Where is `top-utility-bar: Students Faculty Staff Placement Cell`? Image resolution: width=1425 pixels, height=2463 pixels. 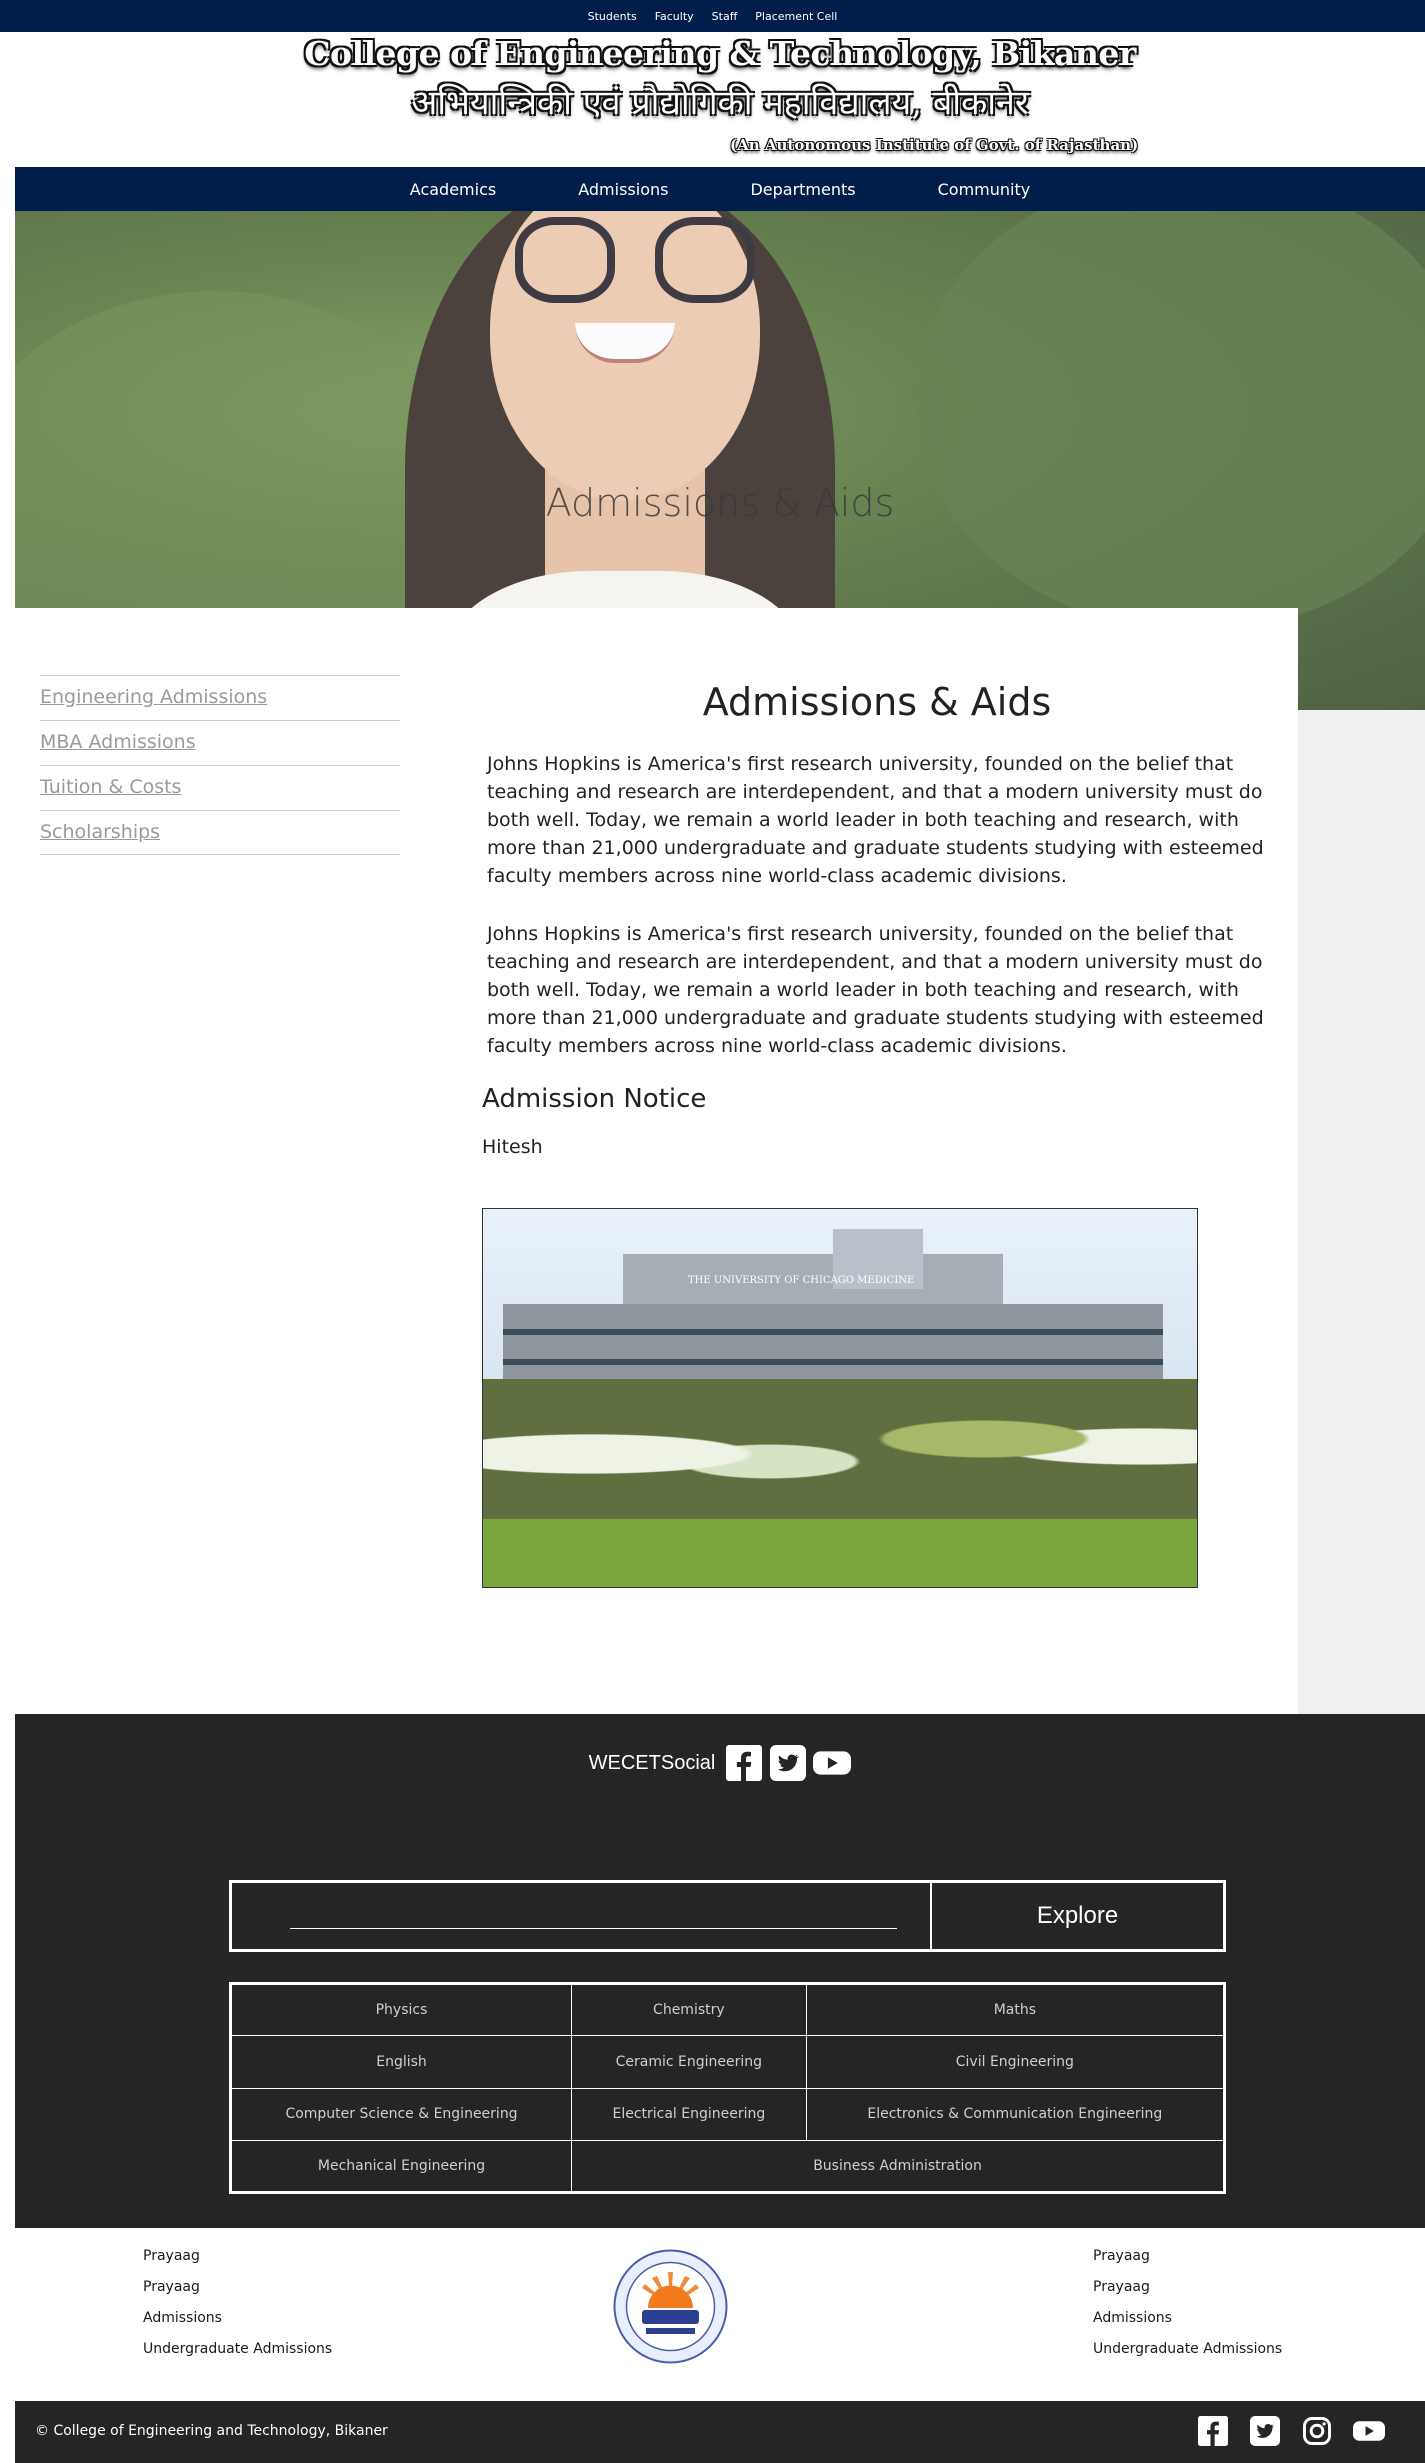
top-utility-bar: Students Faculty Staff Placement Cell is located at coordinates (712, 16).